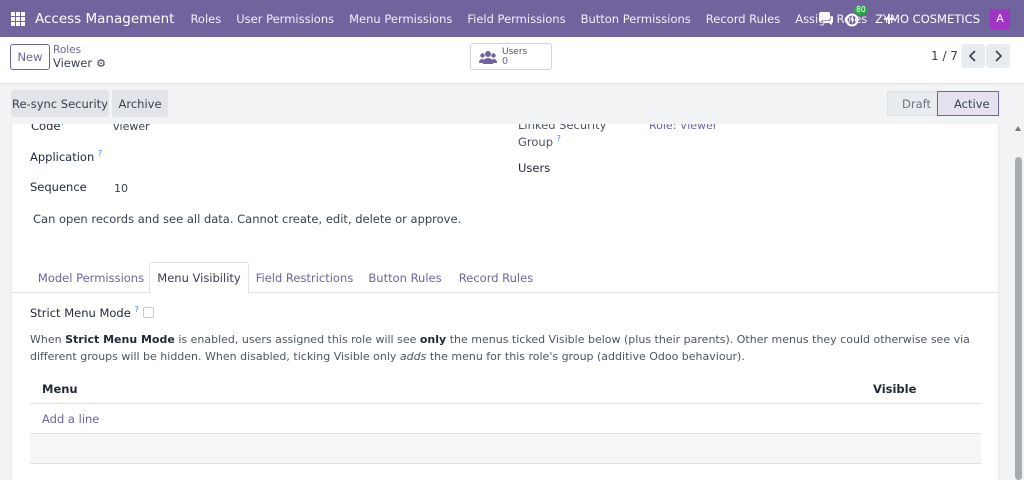 This screenshot has height=480, width=1024. Describe the element at coordinates (91, 277) in the screenshot. I see `tab-model-permissions: Model Permissions` at that location.